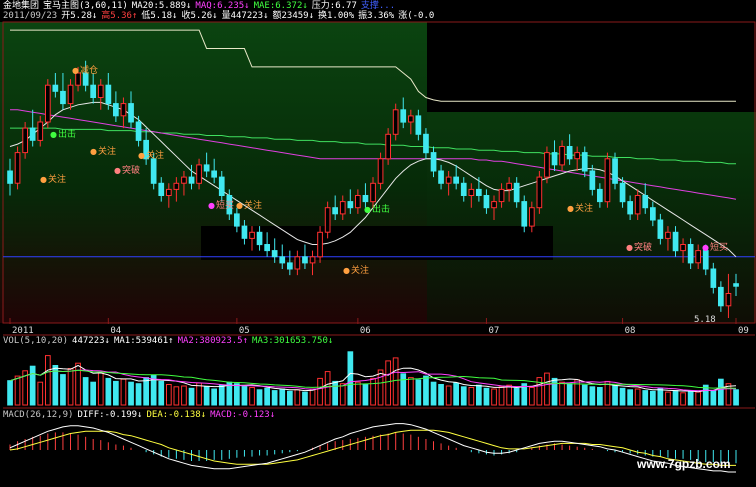 The height and width of the screenshot is (487, 756). What do you see at coordinates (23, 331) in the screenshot?
I see `x-tick-label: 2011` at bounding box center [23, 331].